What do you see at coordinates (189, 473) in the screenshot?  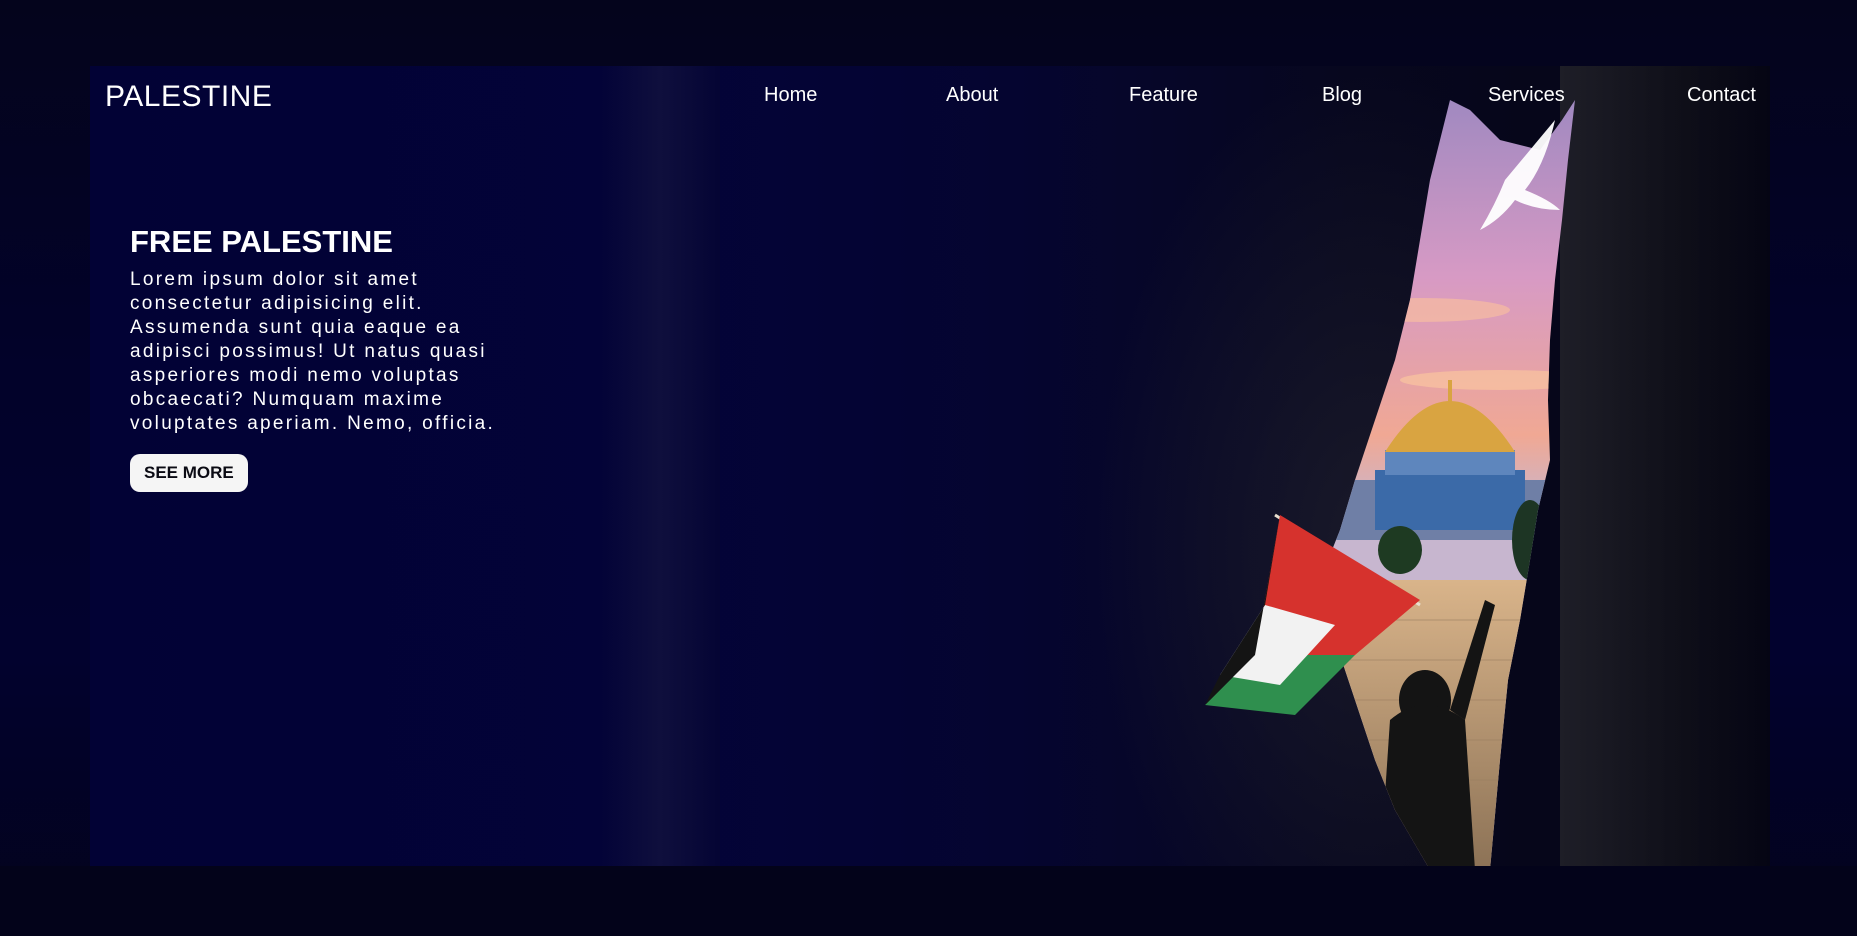 I see `see-more-button: SEE MORE` at bounding box center [189, 473].